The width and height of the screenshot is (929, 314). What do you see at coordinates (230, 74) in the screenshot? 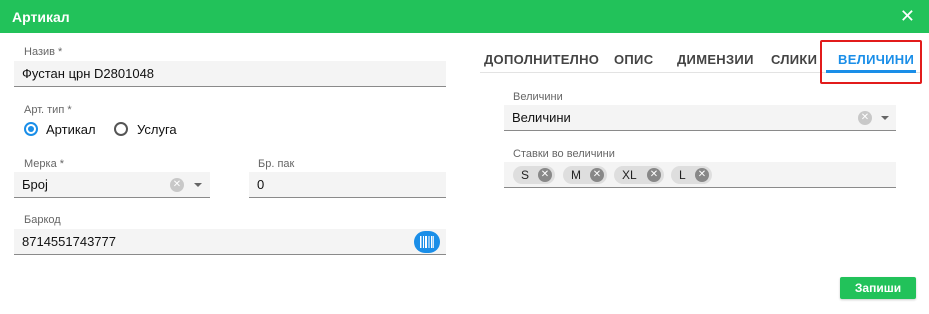
I see `name-input: Фустан црн D2801048` at bounding box center [230, 74].